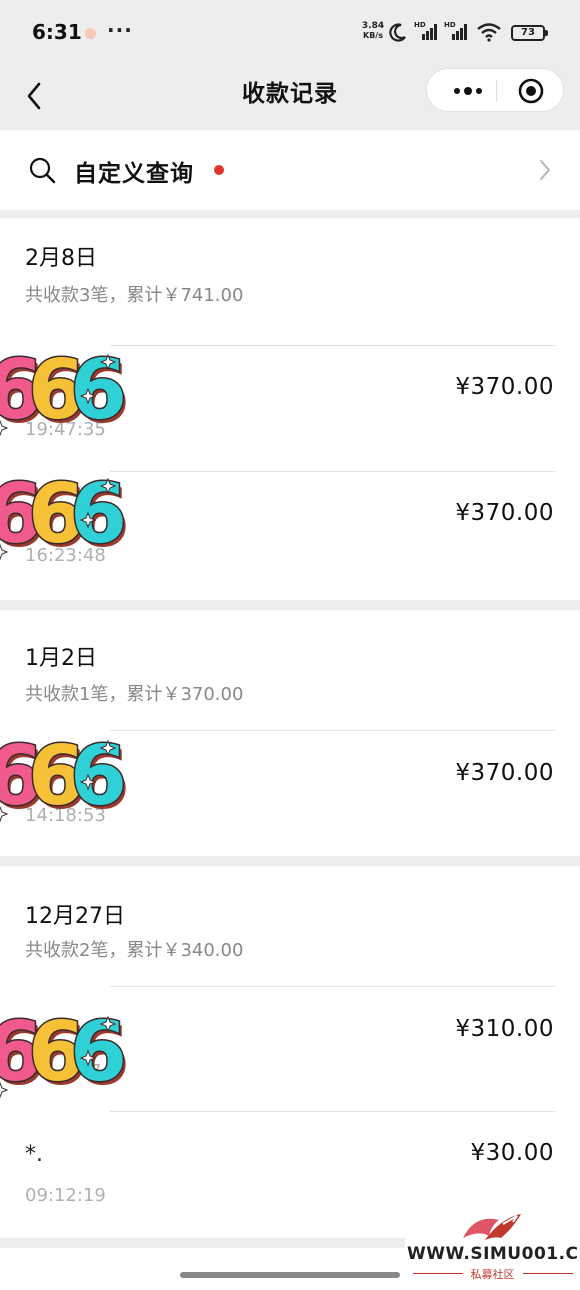 The width and height of the screenshot is (580, 1290). What do you see at coordinates (397, 32) in the screenshot?
I see `moon-icon` at bounding box center [397, 32].